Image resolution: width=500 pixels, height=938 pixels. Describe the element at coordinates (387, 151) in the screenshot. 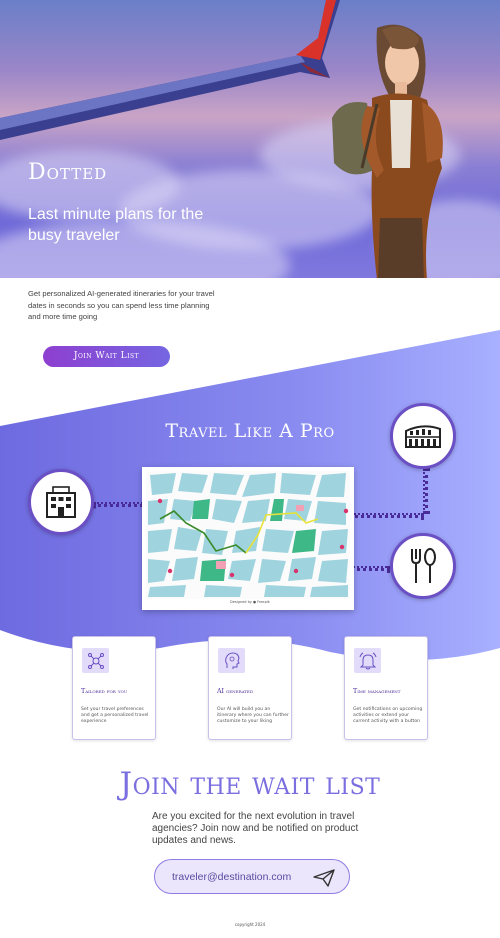

I see `traveler-photo` at that location.